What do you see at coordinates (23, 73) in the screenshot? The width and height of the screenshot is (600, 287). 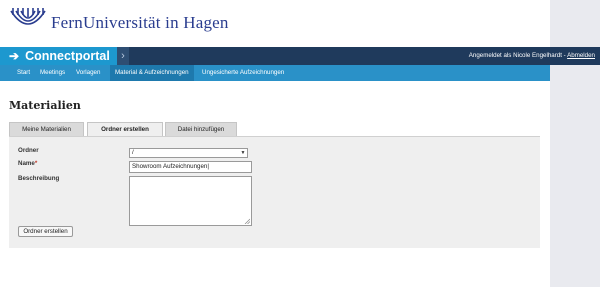 I see `nav-item-start: Start` at bounding box center [23, 73].